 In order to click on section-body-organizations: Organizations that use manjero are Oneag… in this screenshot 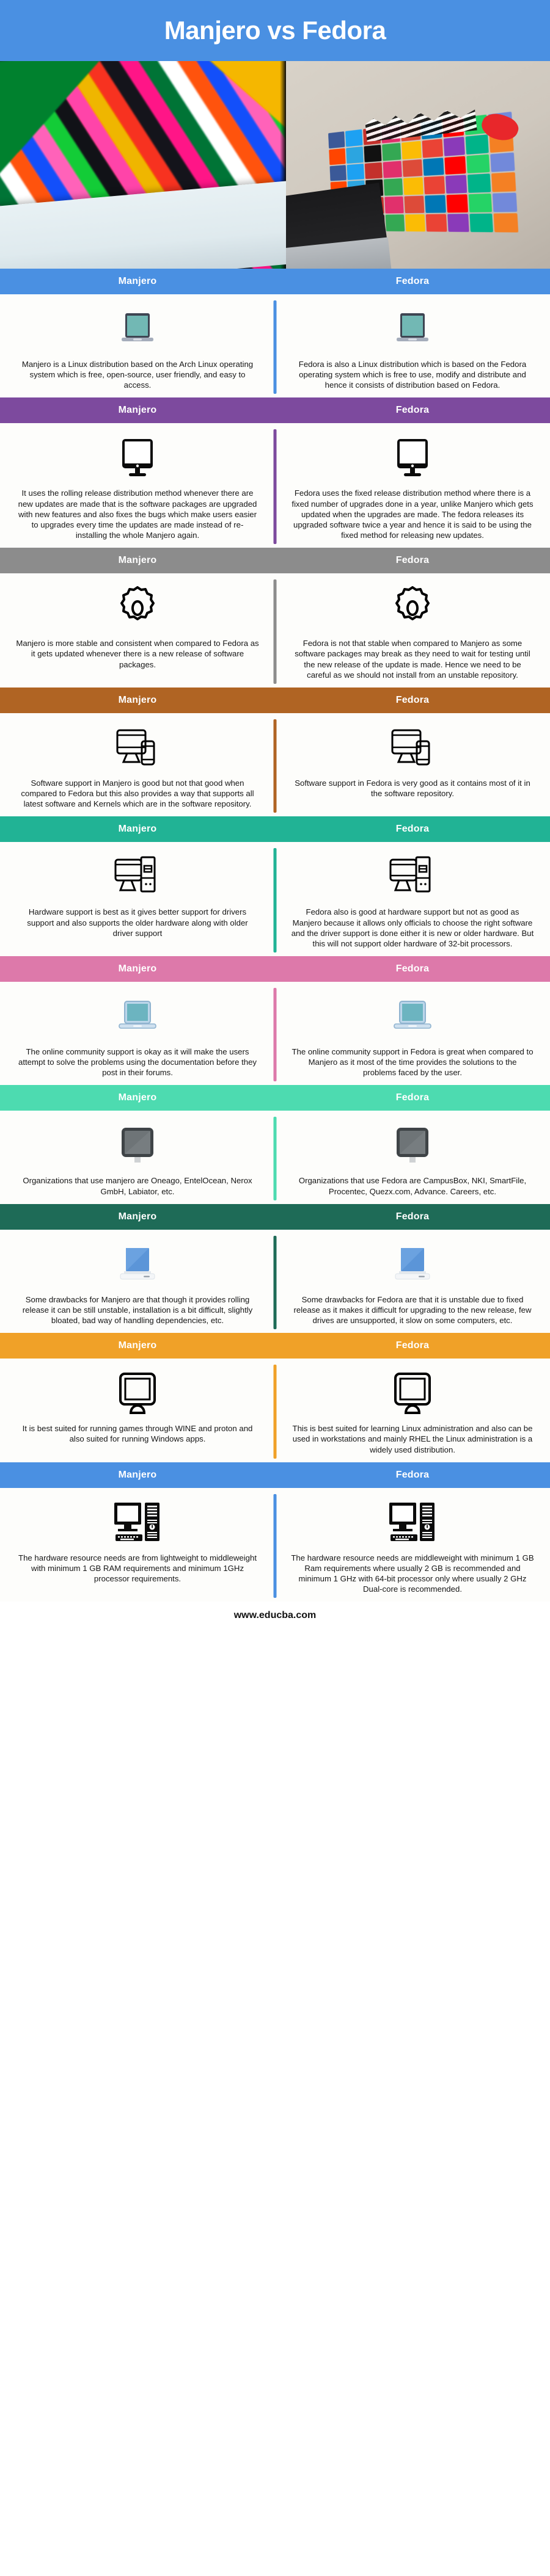, I will do `click(275, 1157)`.